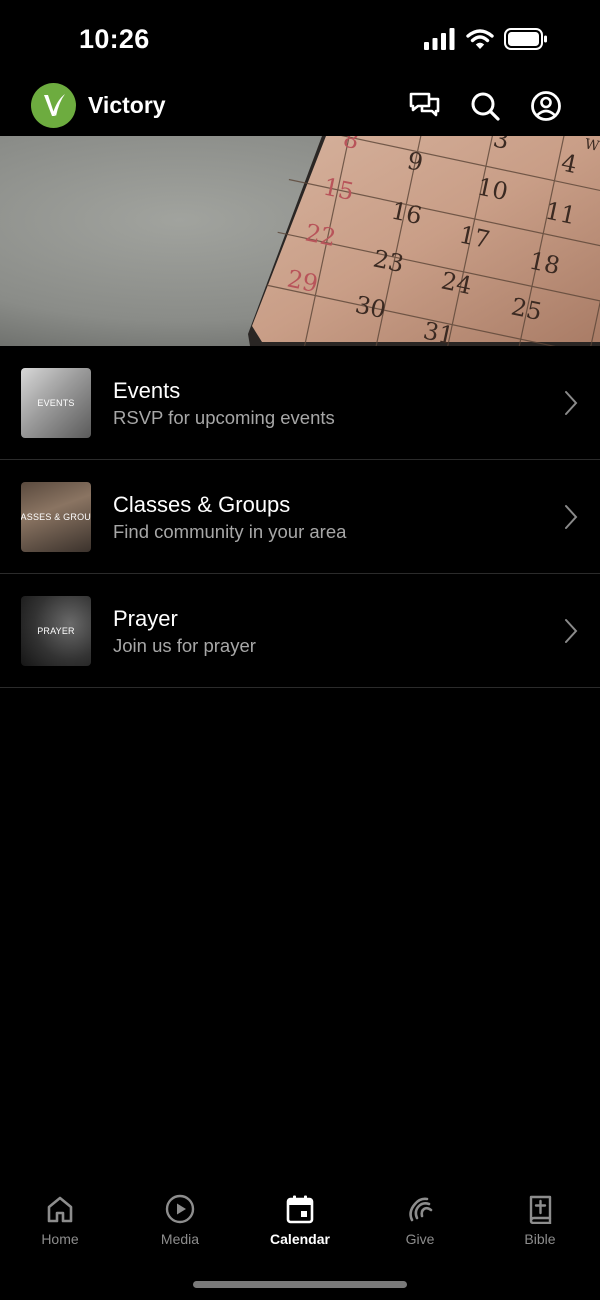 The height and width of the screenshot is (1300, 600). What do you see at coordinates (591, 145) in the screenshot?
I see `calendar-number: W` at bounding box center [591, 145].